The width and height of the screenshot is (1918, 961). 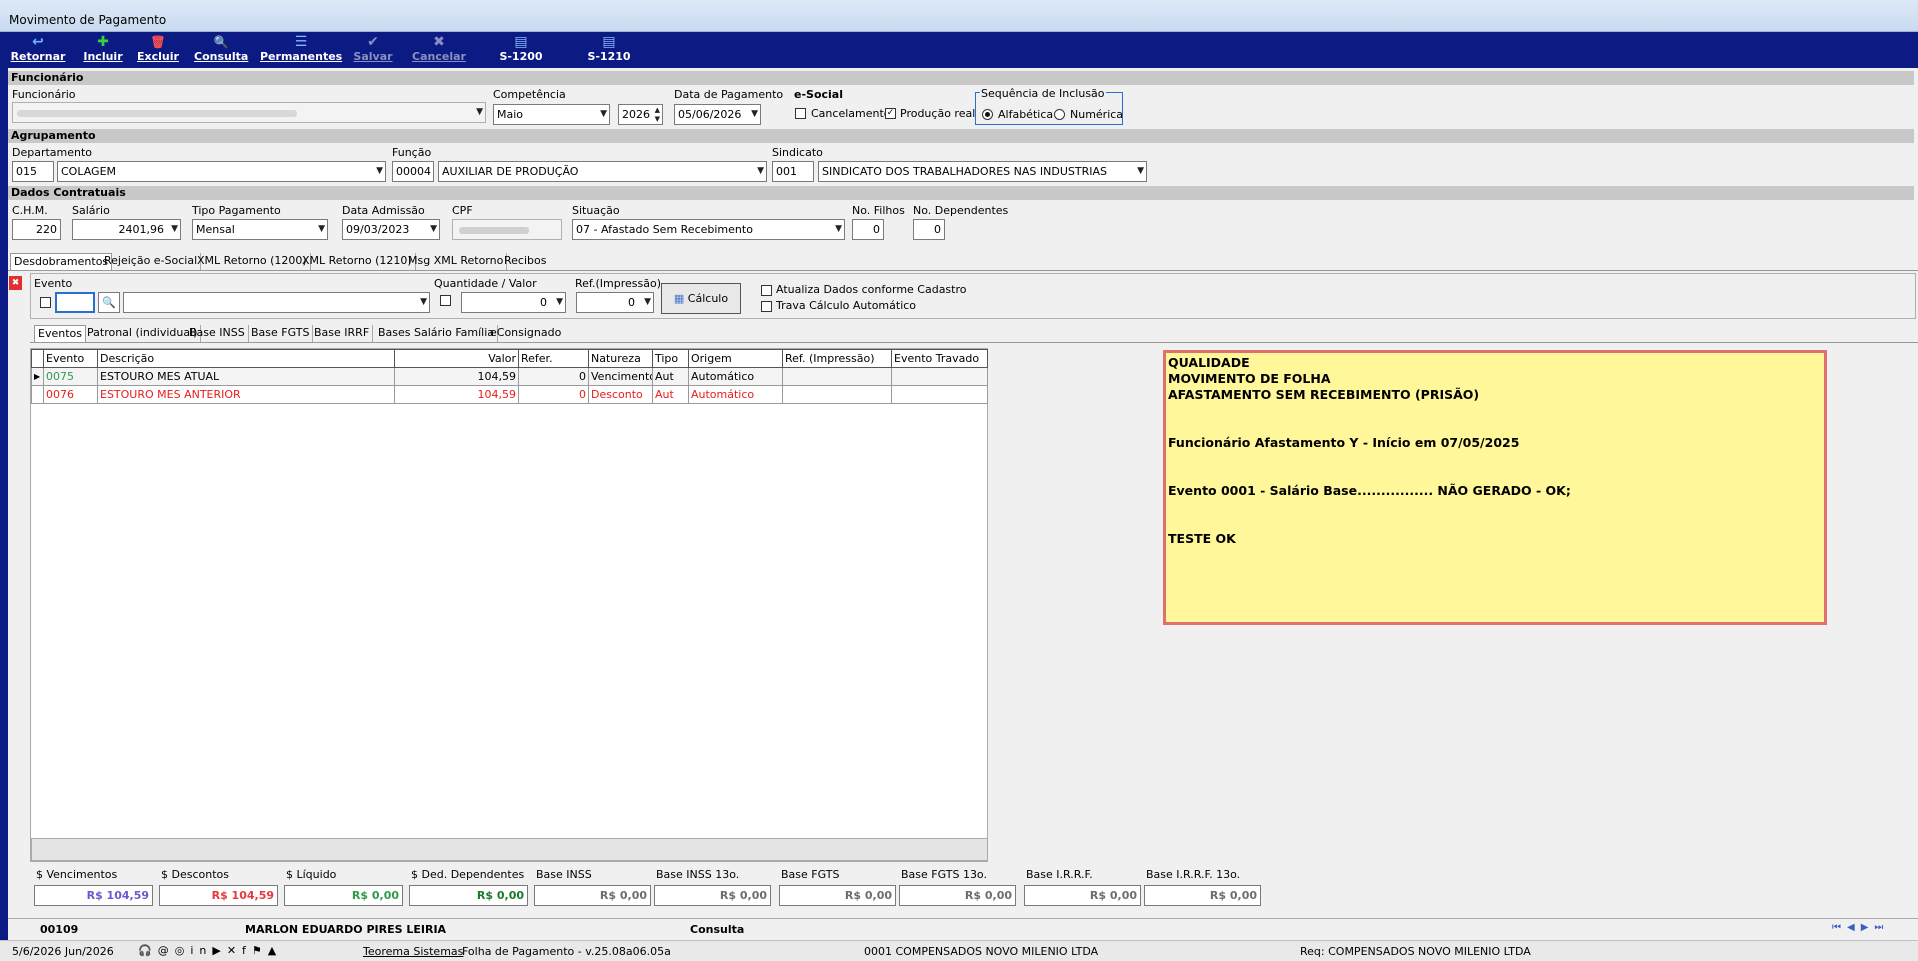 I want to click on col-evento: Evento, so click(x=70, y=358).